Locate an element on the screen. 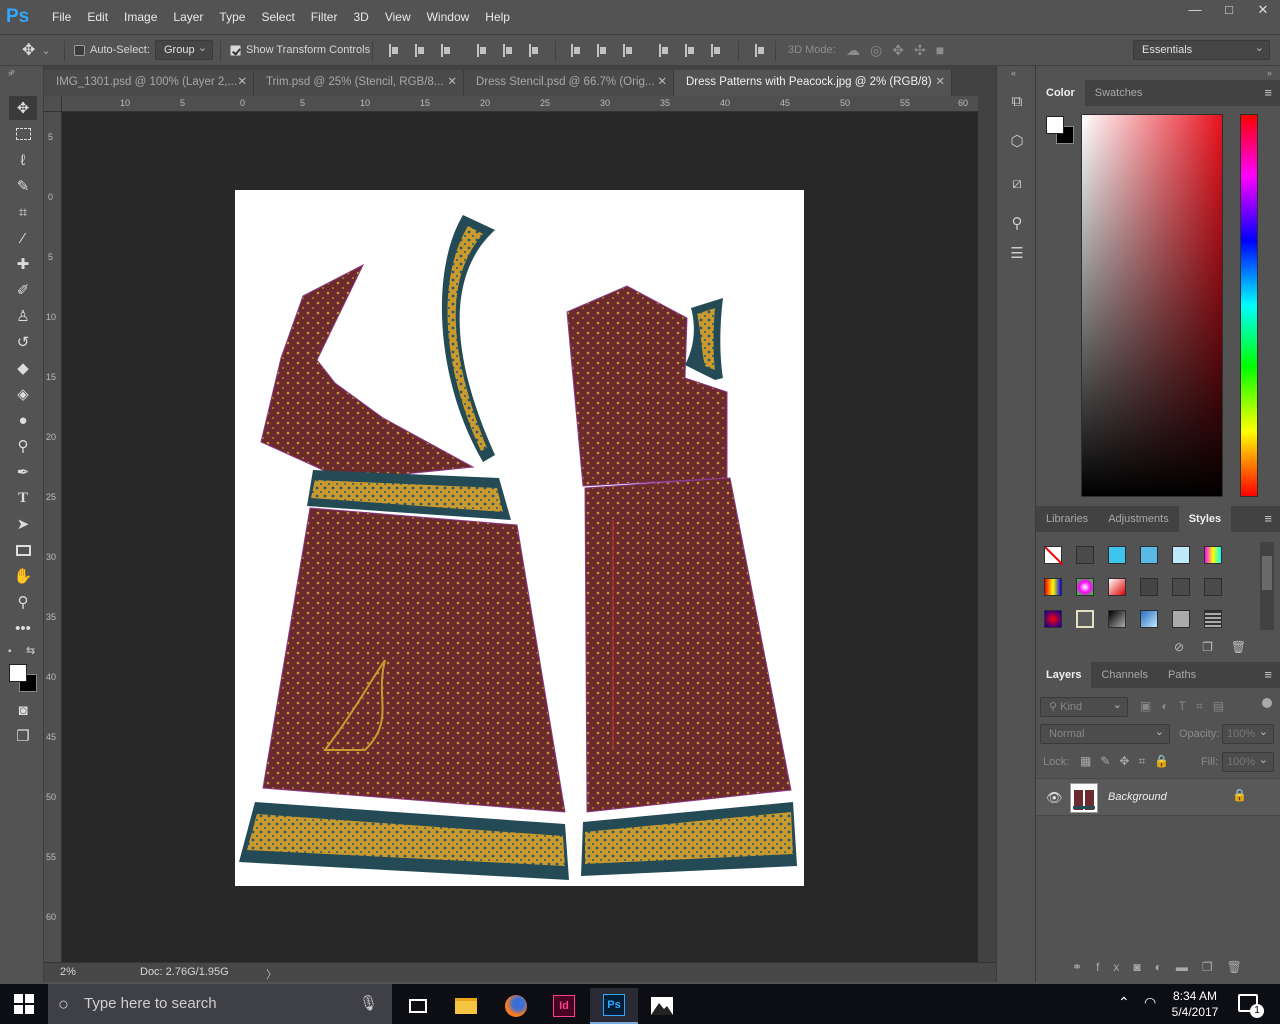  healing-brush-tool-icon: ✚ is located at coordinates (23, 264).